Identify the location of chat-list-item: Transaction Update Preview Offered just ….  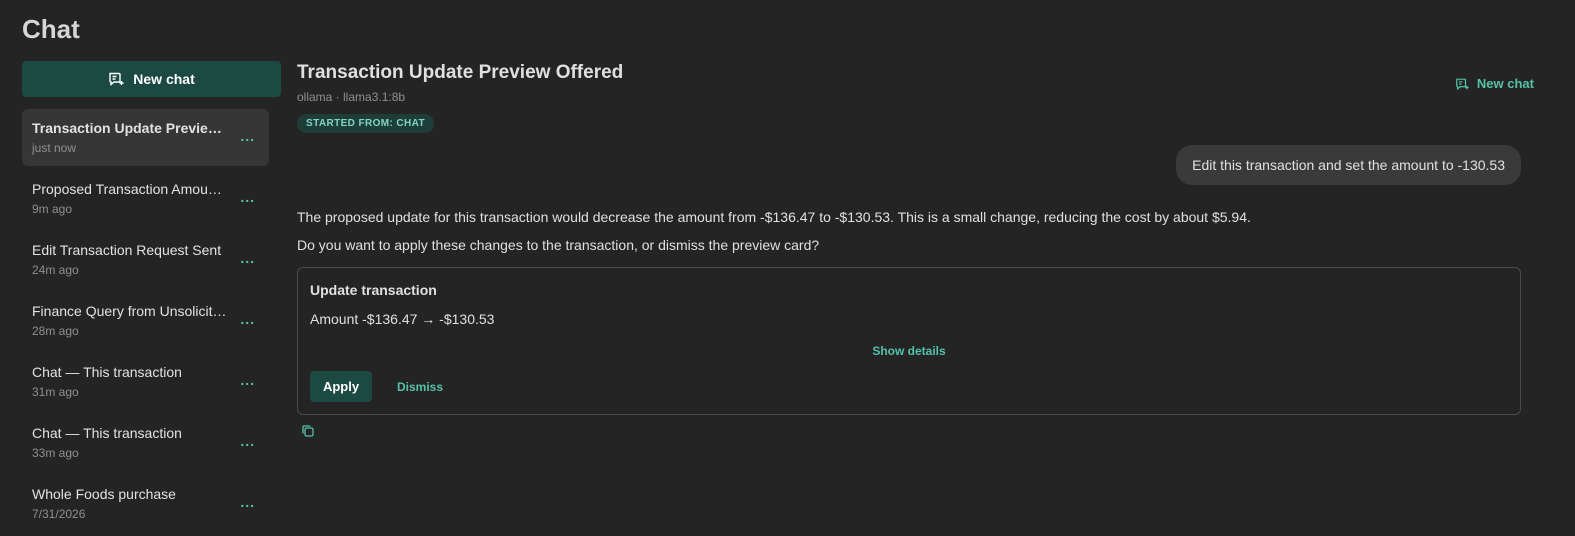
(145, 137).